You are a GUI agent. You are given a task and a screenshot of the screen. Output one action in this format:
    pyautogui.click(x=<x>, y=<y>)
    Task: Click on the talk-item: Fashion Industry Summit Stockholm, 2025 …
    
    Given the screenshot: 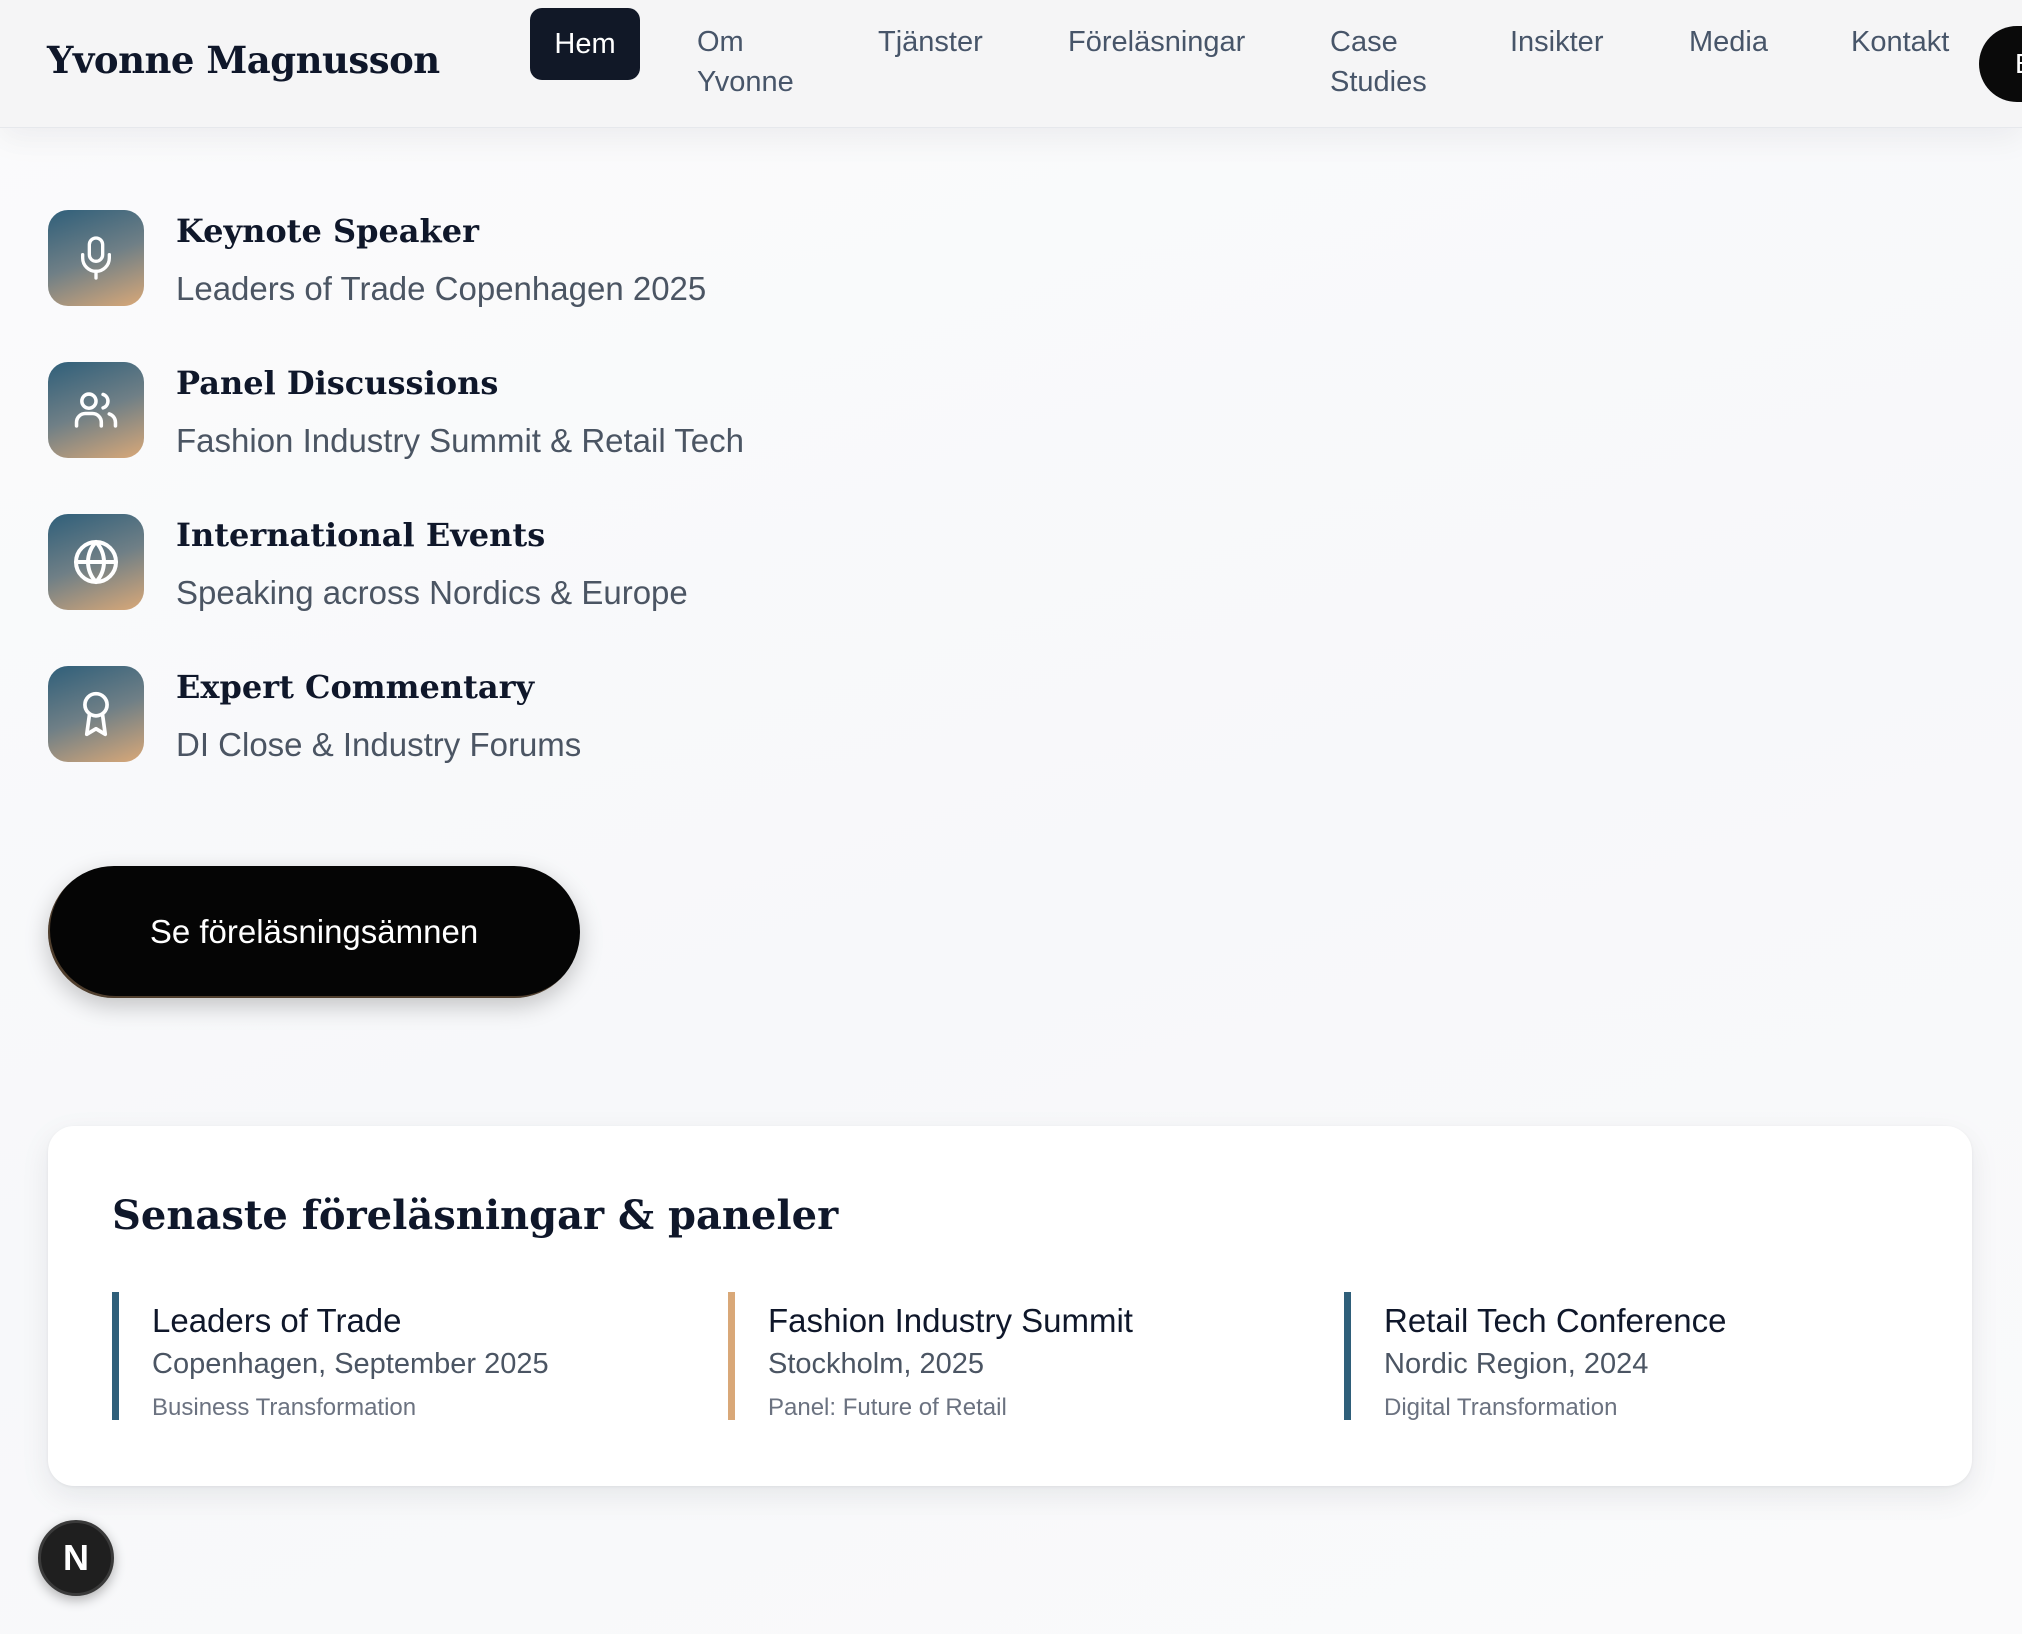 What is the action you would take?
    pyautogui.click(x=1018, y=1356)
    